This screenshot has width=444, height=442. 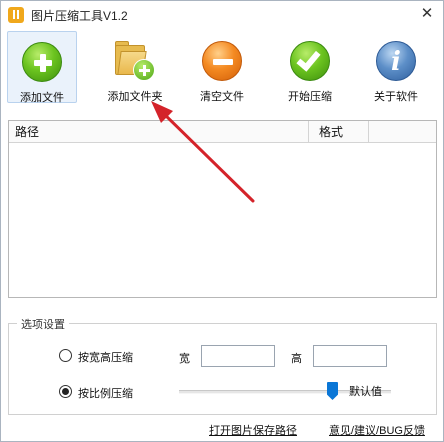 What do you see at coordinates (135, 97) in the screenshot?
I see `add-folder-label: 添加文件夹` at bounding box center [135, 97].